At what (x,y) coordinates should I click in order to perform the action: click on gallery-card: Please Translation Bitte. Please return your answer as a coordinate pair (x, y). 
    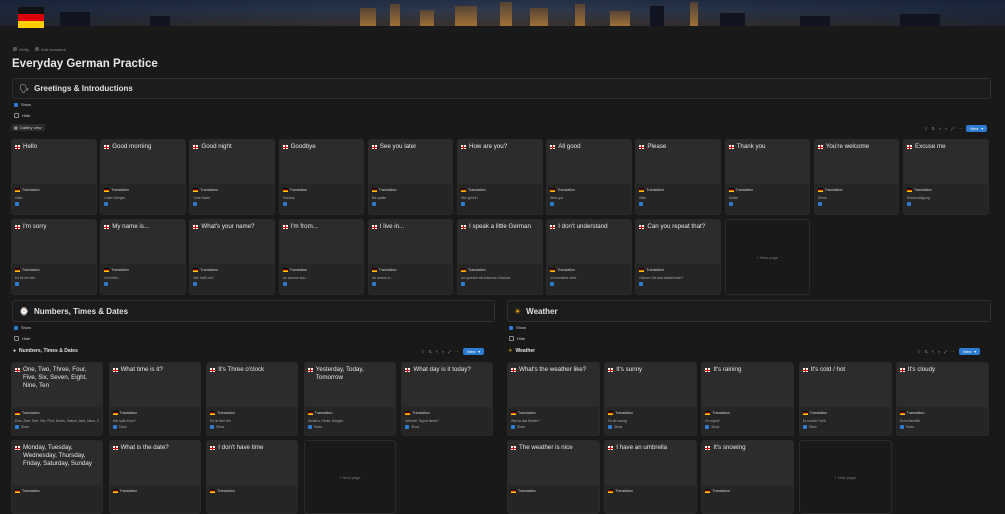
    Looking at the image, I should click on (678, 177).